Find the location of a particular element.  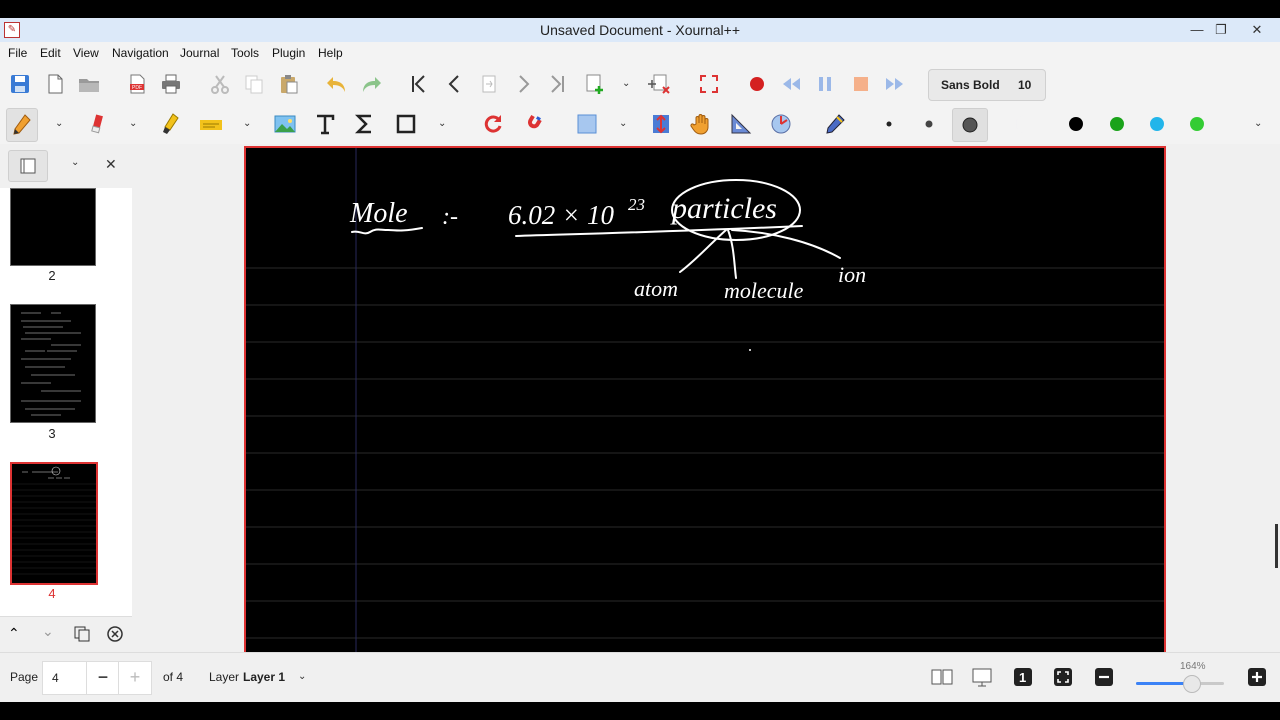

undo-icon is located at coordinates (337, 84).